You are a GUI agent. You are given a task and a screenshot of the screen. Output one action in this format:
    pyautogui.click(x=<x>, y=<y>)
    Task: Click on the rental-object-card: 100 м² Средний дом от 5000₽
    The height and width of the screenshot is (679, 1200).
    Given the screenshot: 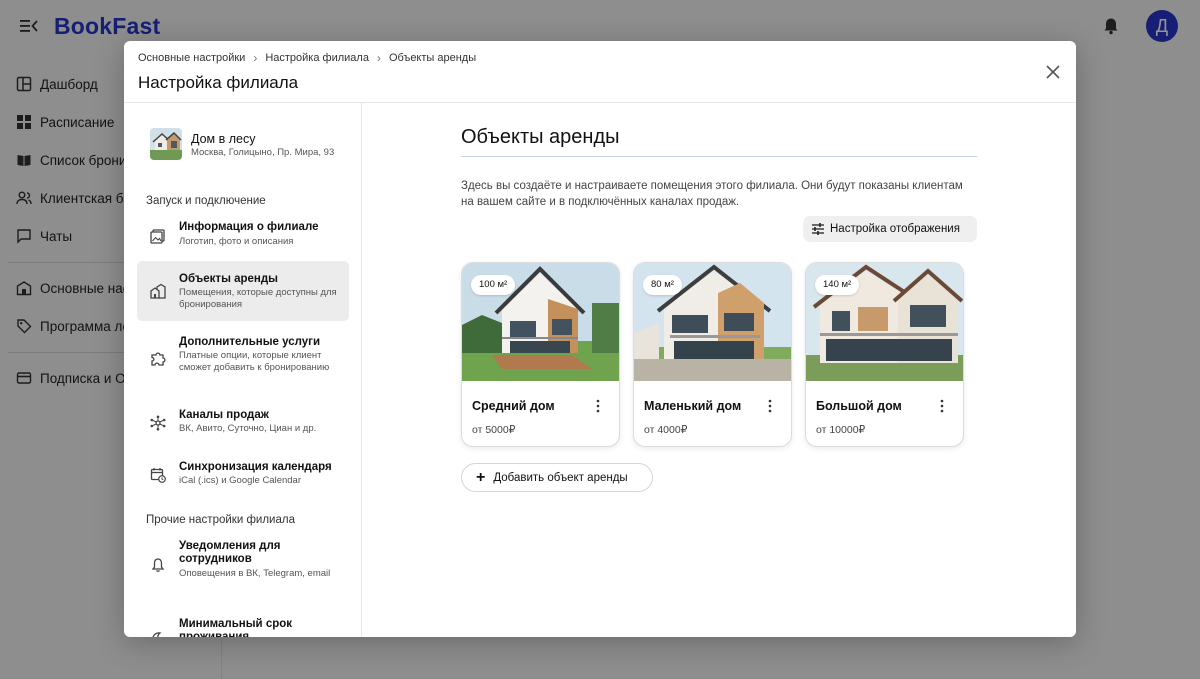 What is the action you would take?
    pyautogui.click(x=540, y=354)
    